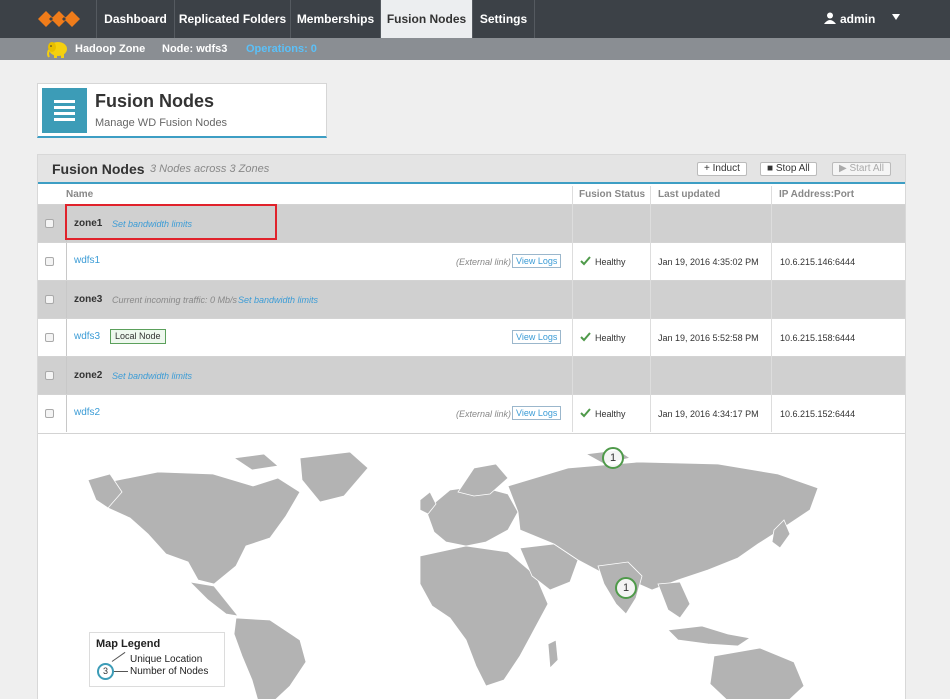 This screenshot has width=950, height=699. Describe the element at coordinates (708, 414) in the screenshot. I see `last-updated: Jan 19, 2016 4:34:17 PM` at that location.